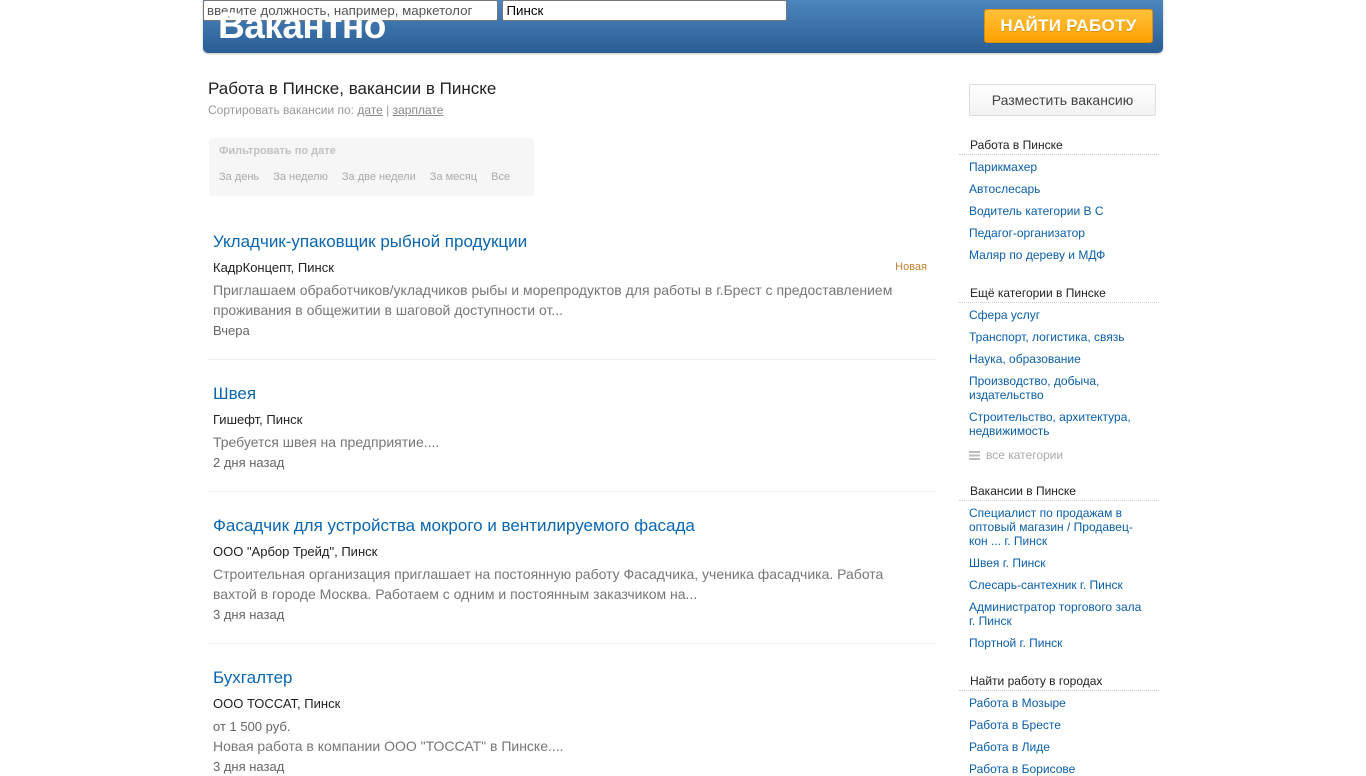  I want to click on vacancy-company: ООО "Арбор Трейд", Пинск, so click(295, 551).